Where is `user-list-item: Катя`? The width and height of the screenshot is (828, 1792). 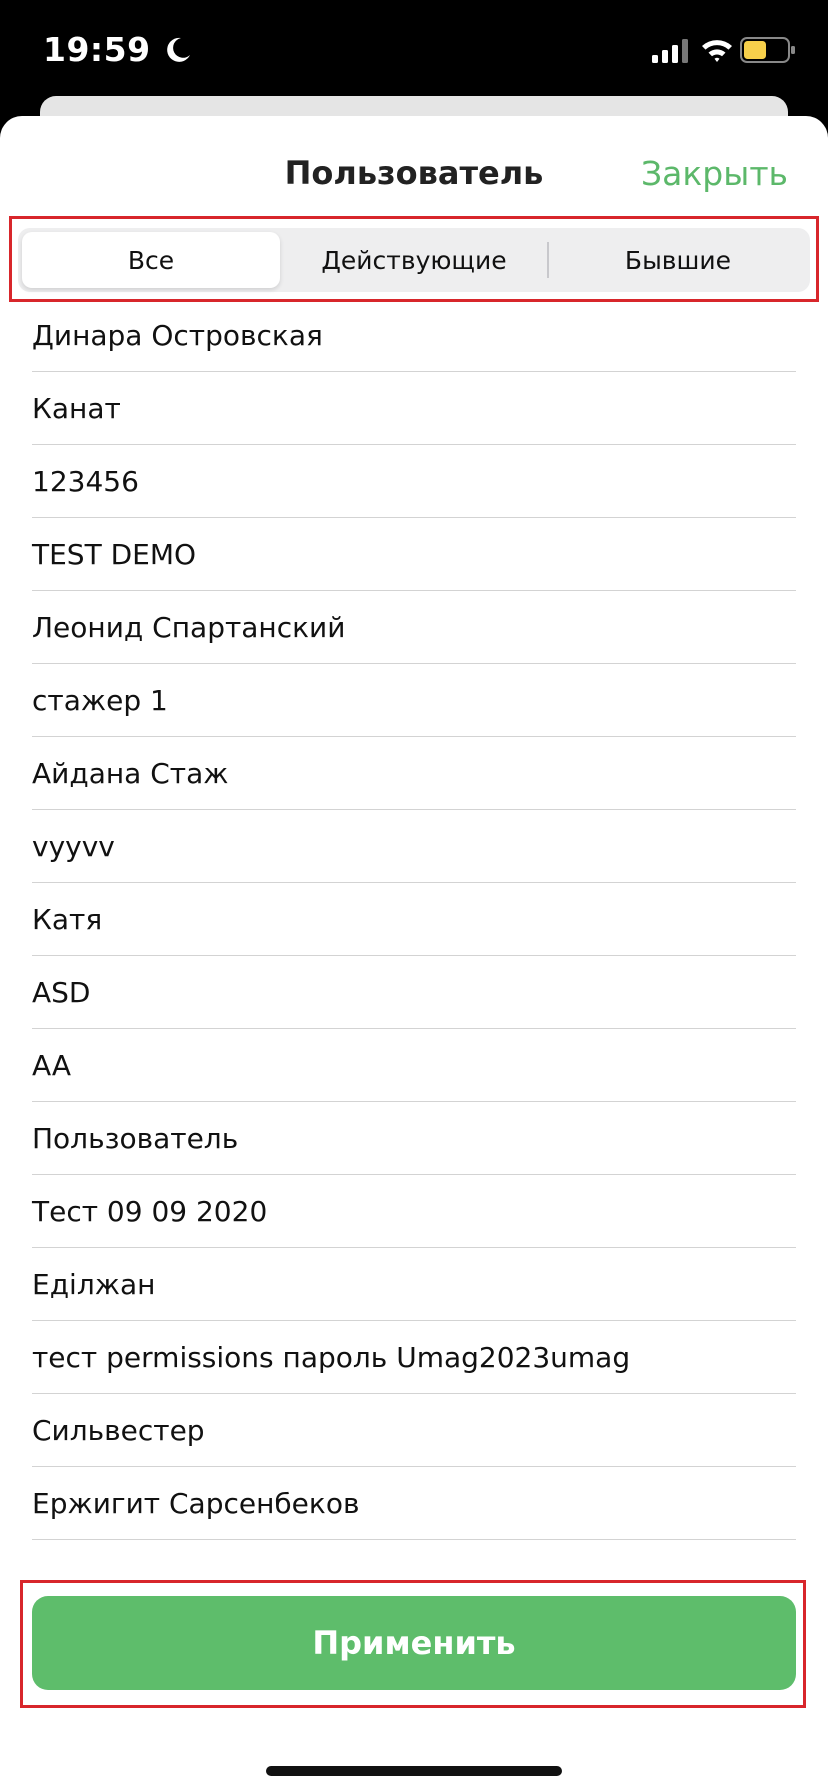 user-list-item: Катя is located at coordinates (414, 919).